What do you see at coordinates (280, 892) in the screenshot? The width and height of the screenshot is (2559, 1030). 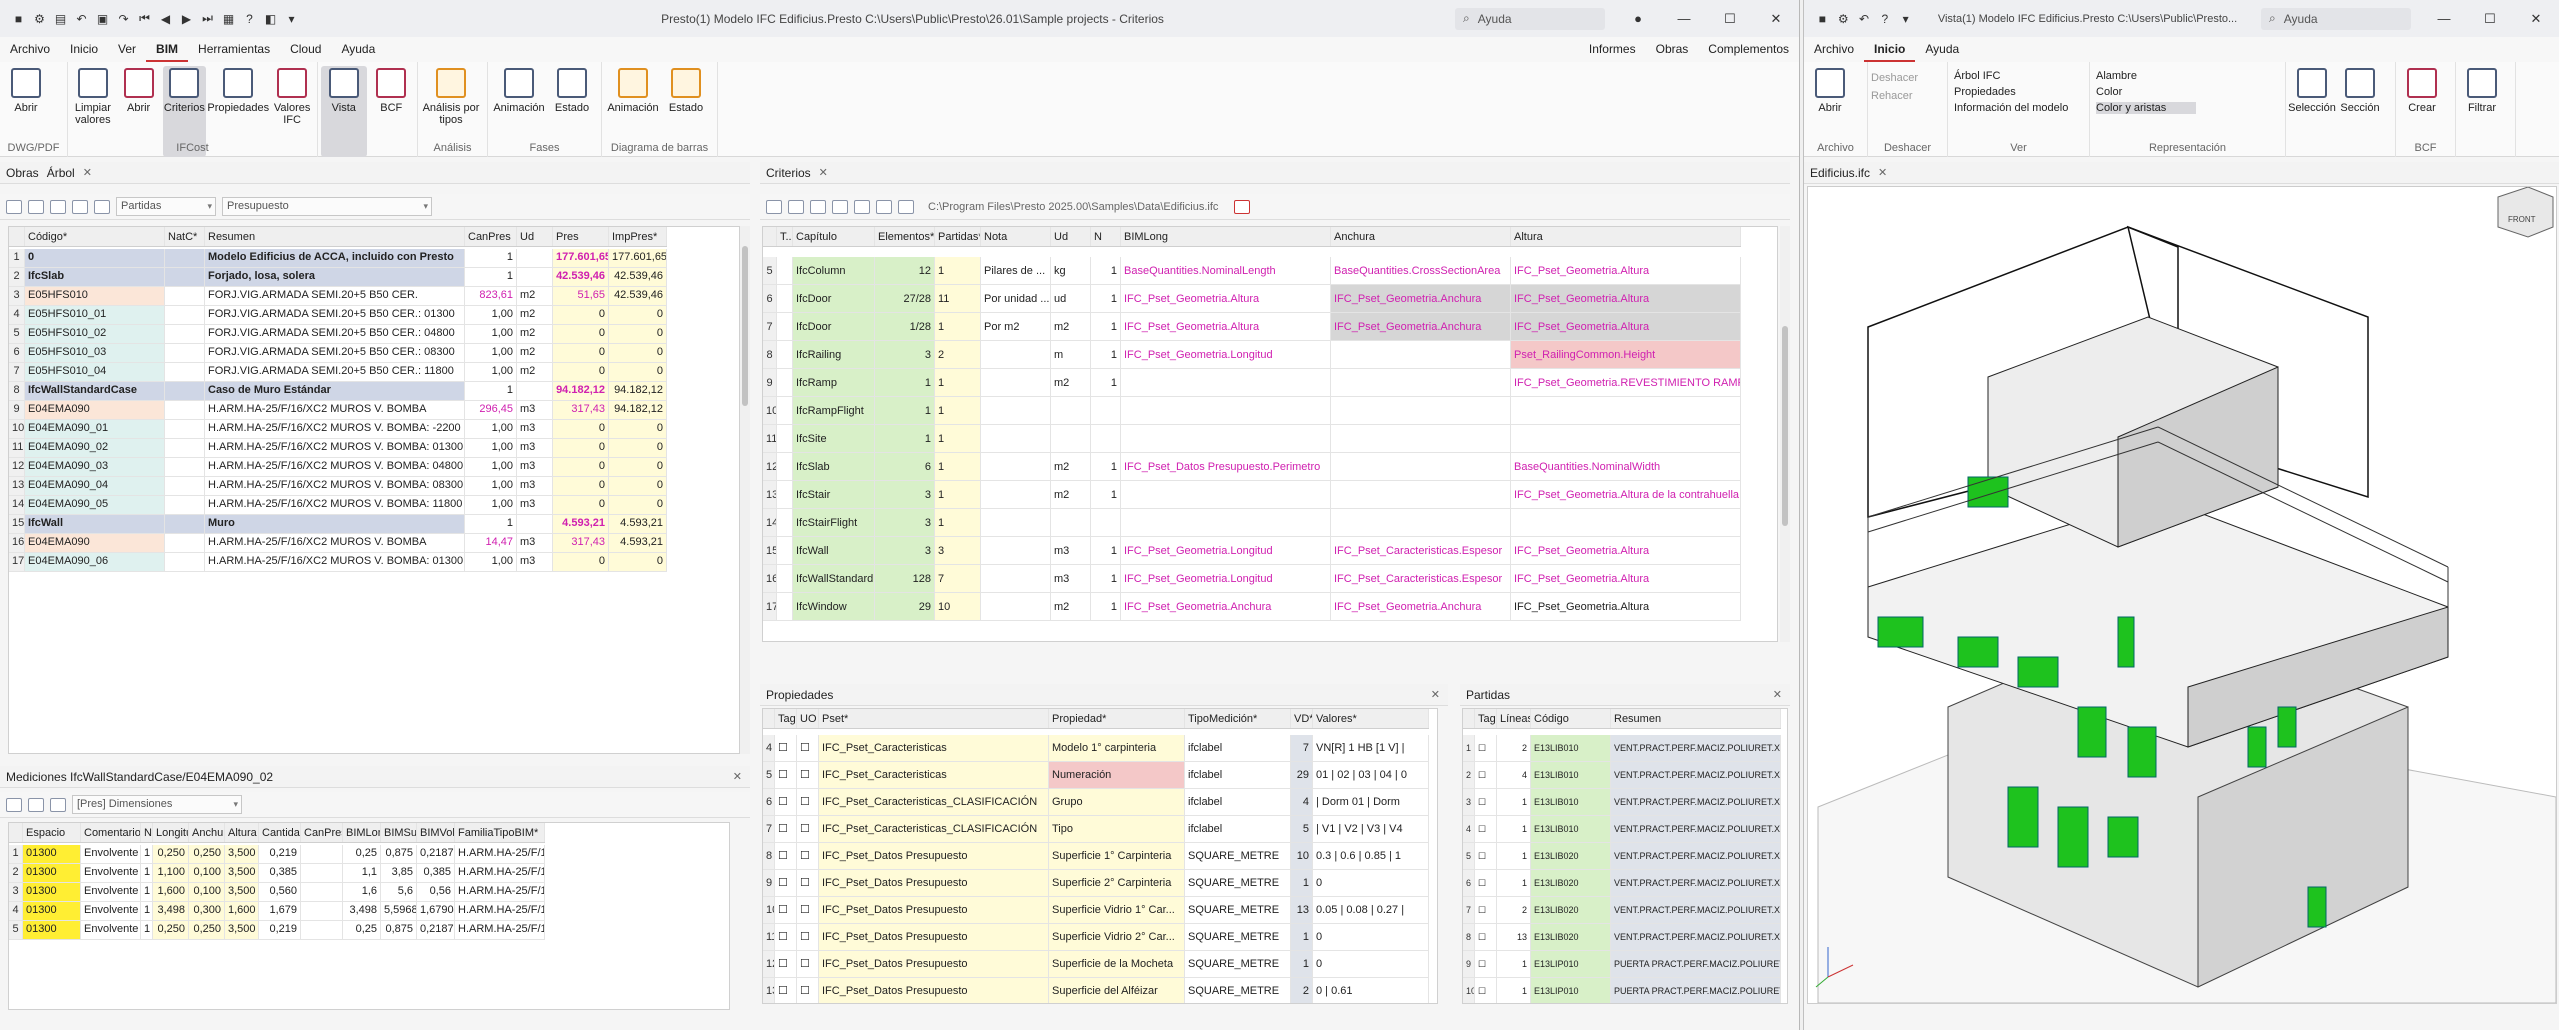 I see `cell: 0,560` at bounding box center [280, 892].